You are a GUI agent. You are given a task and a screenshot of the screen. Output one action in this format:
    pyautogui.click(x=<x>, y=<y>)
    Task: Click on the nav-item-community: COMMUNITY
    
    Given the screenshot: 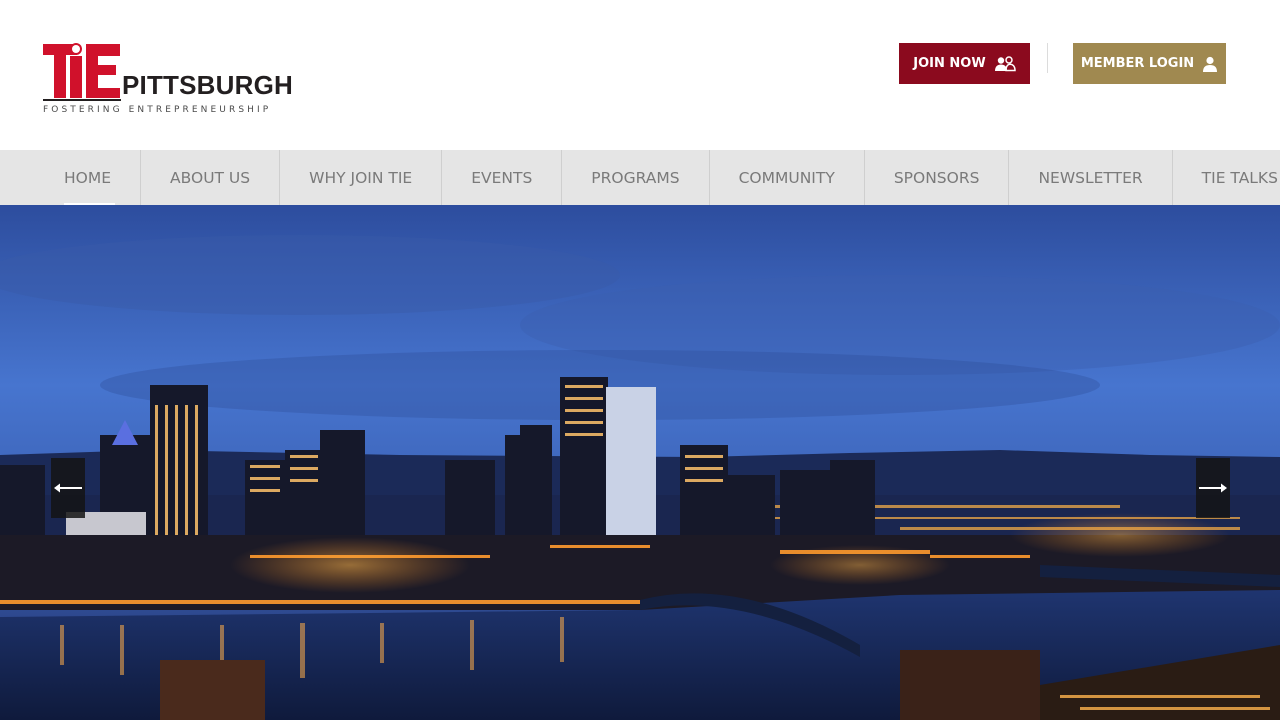 What is the action you would take?
    pyautogui.click(x=787, y=177)
    